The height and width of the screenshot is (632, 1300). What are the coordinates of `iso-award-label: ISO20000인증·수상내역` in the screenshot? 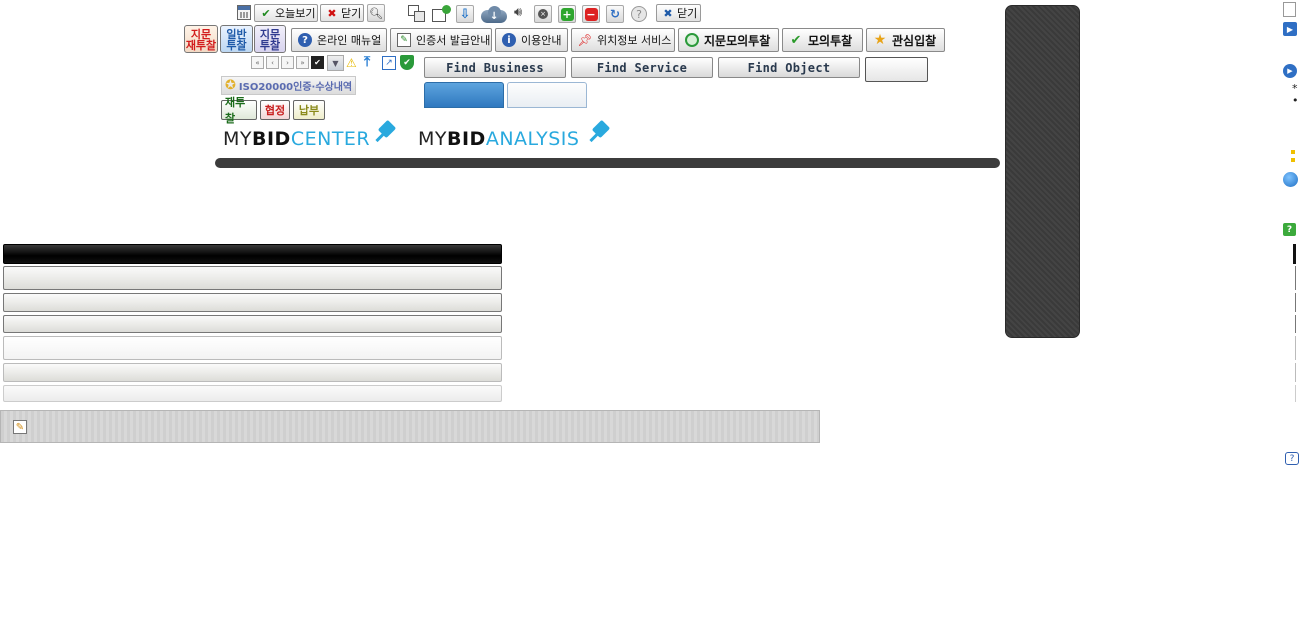 It's located at (295, 87).